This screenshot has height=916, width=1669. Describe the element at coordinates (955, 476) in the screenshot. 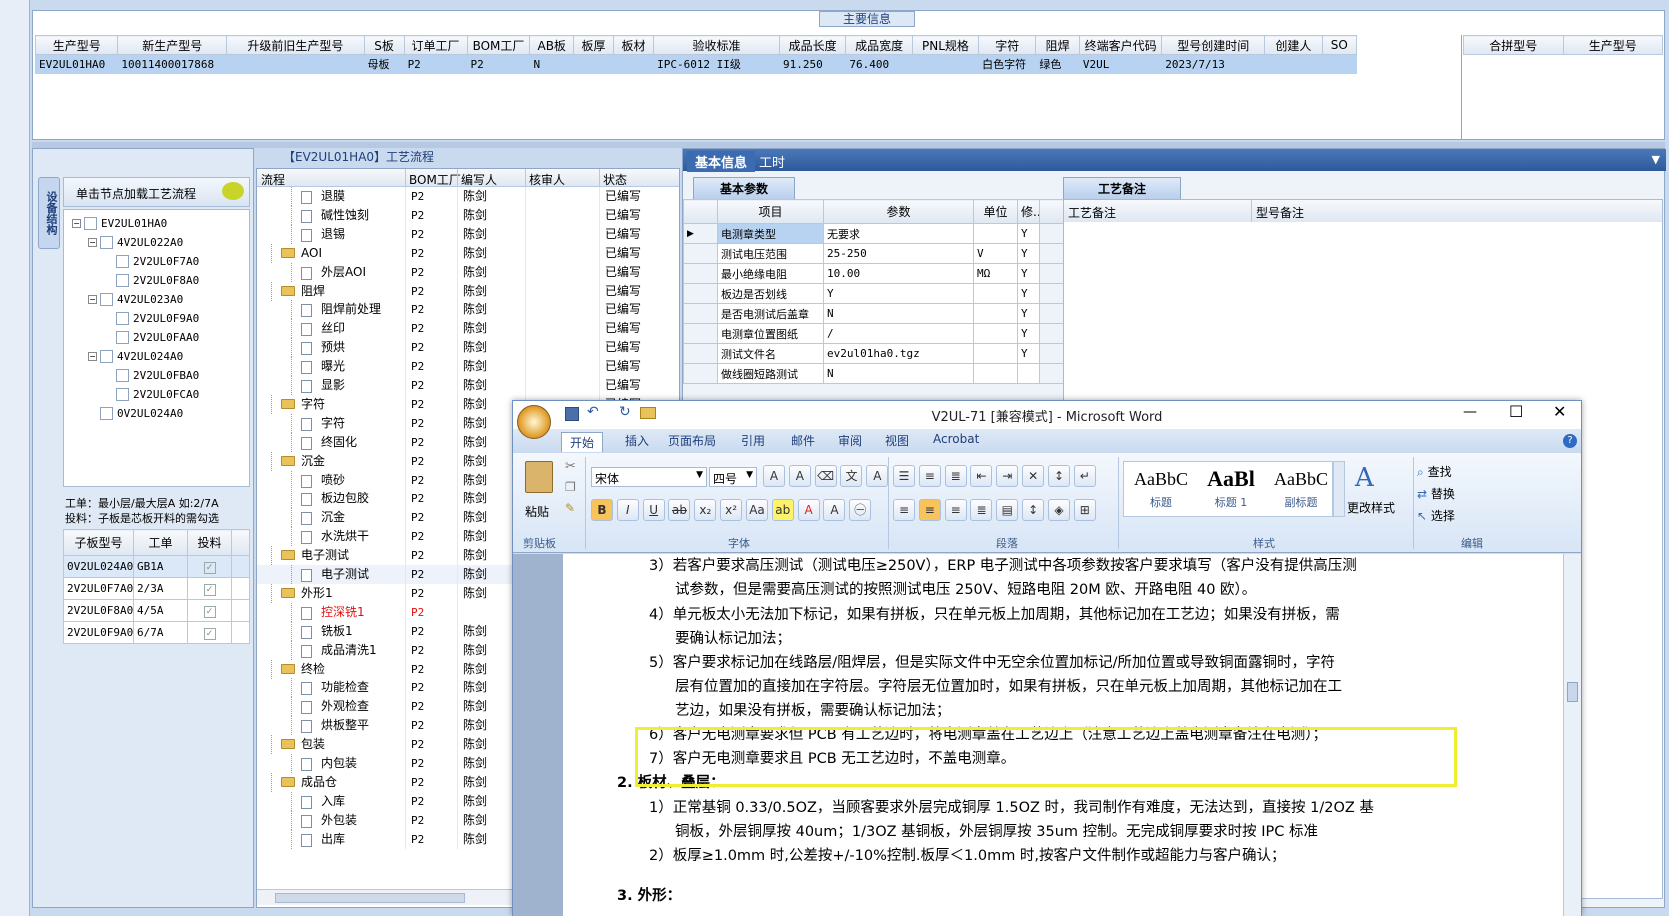

I see `multilevel-icon: ≣` at that location.